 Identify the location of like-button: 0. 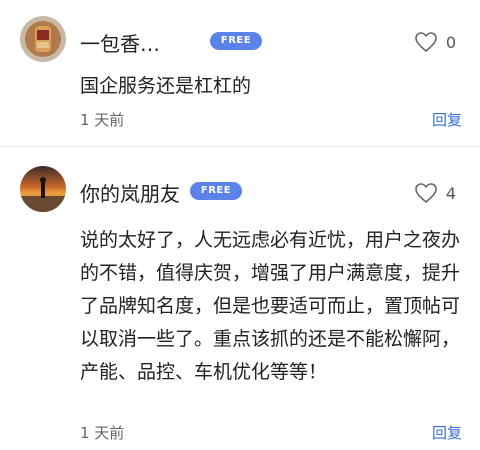
(435, 42).